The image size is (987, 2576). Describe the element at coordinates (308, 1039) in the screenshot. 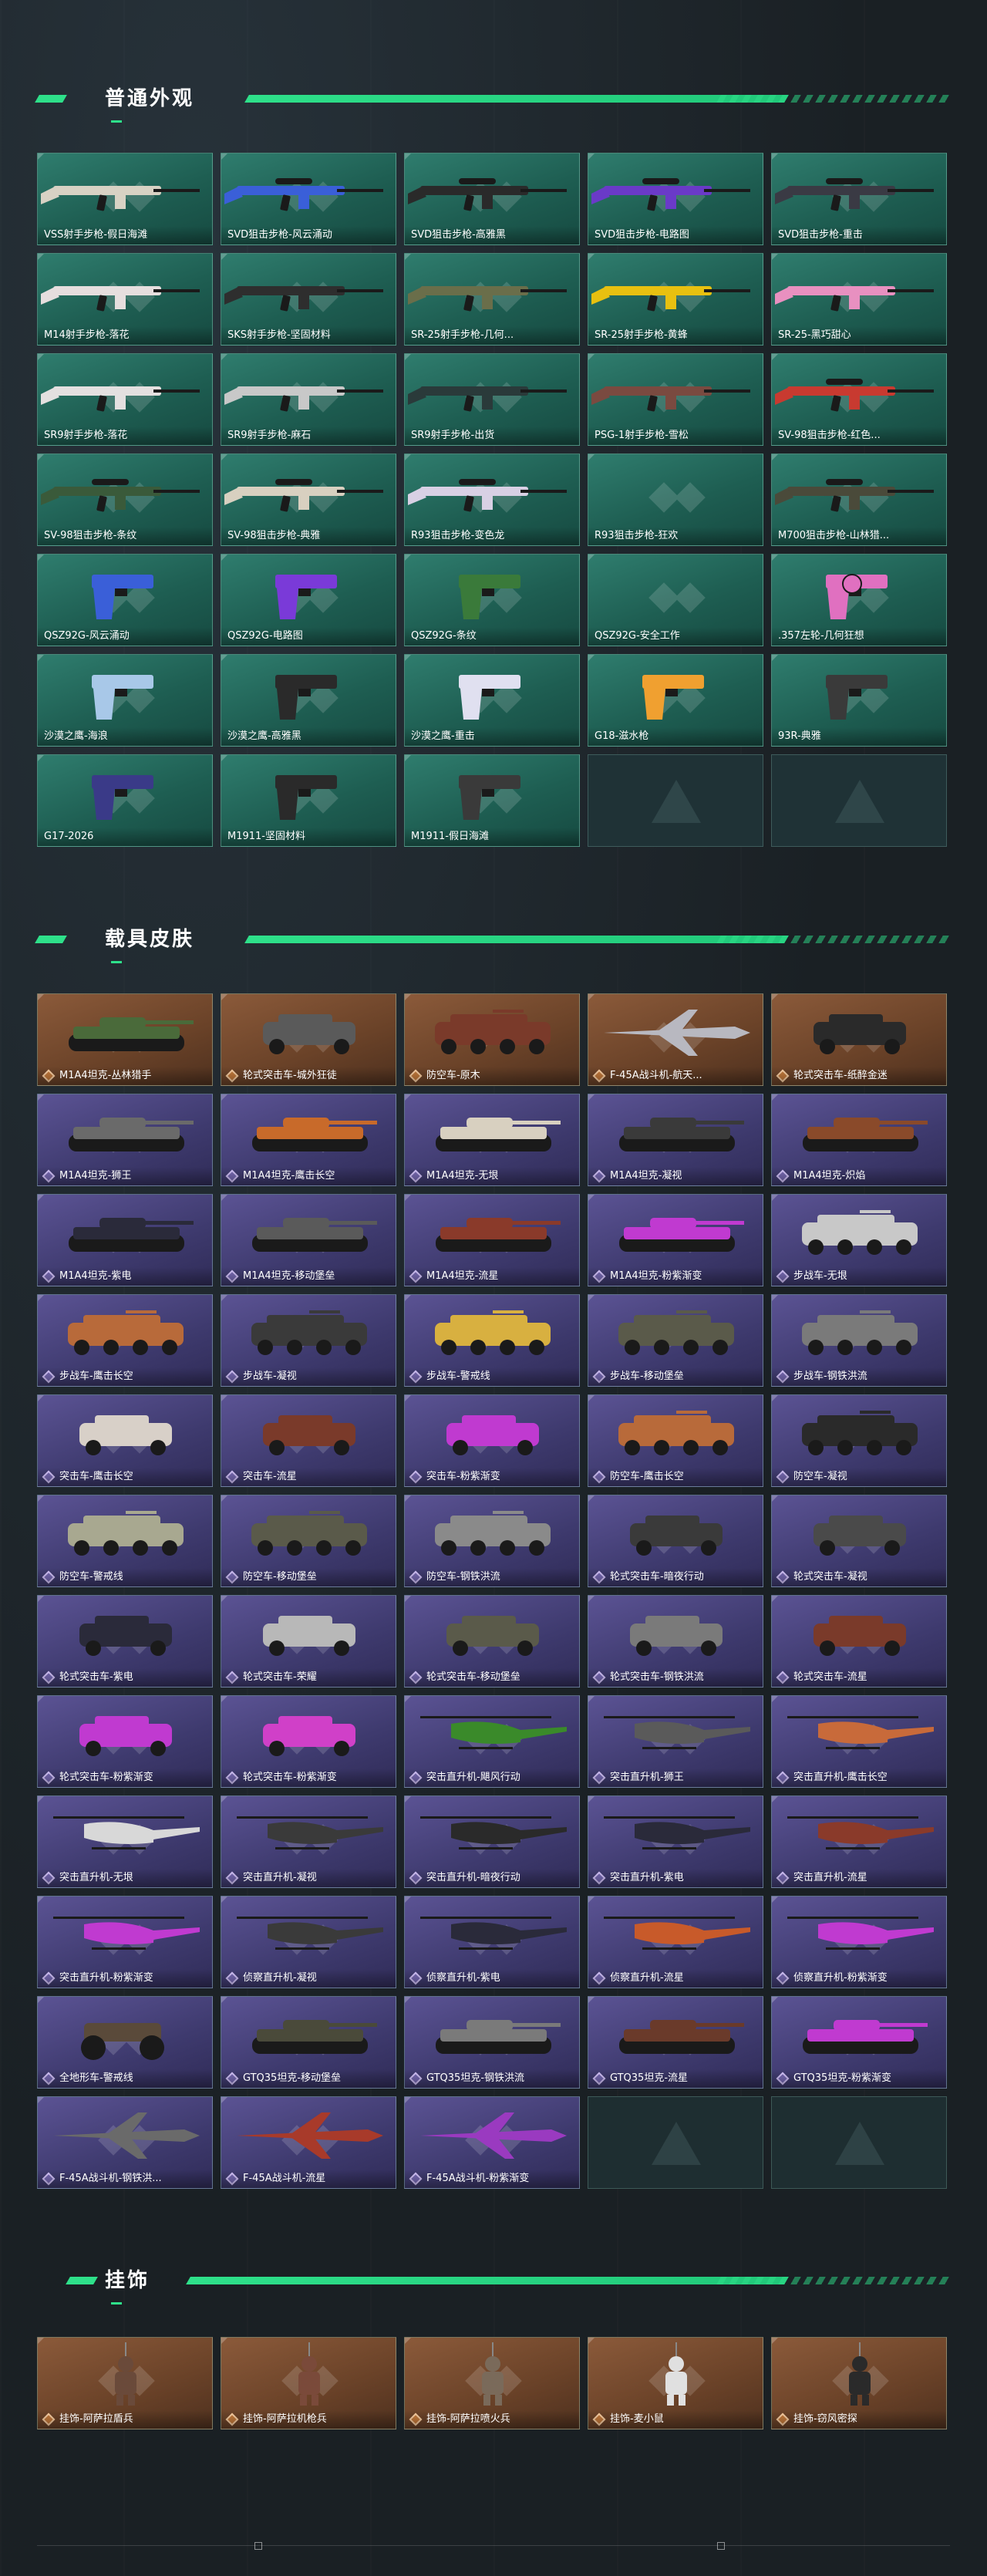

I see `vehicle-skin-card: 轮式突击车-城外狂徒` at that location.